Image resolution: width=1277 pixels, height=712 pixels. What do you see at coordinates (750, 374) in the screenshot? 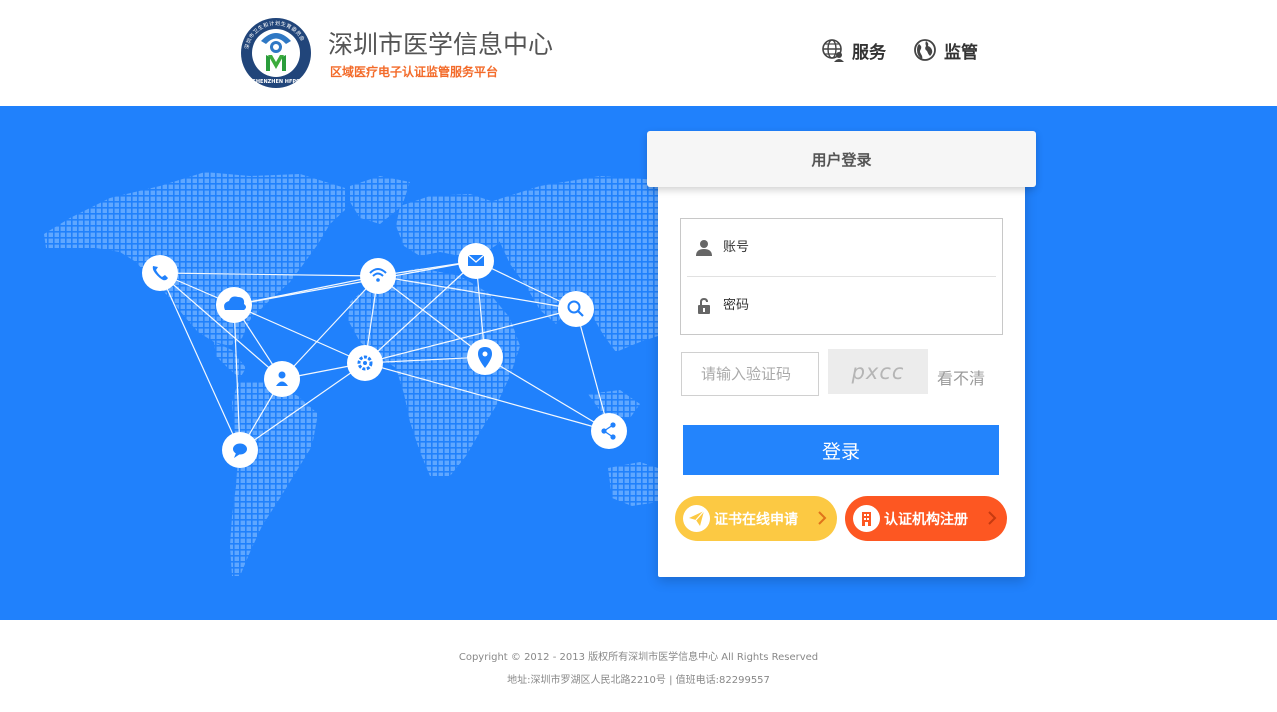
I see `captcha-input` at bounding box center [750, 374].